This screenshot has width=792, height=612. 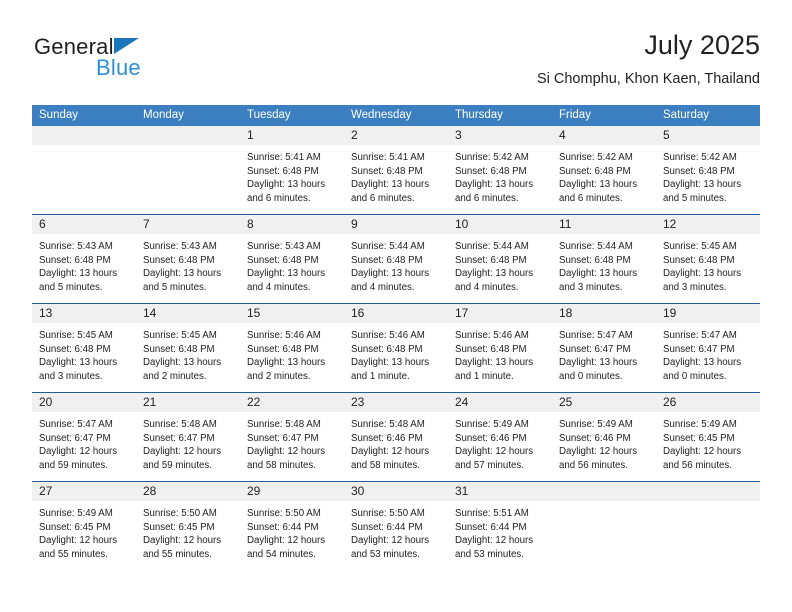 I want to click on day-number: 28, so click(x=150, y=491).